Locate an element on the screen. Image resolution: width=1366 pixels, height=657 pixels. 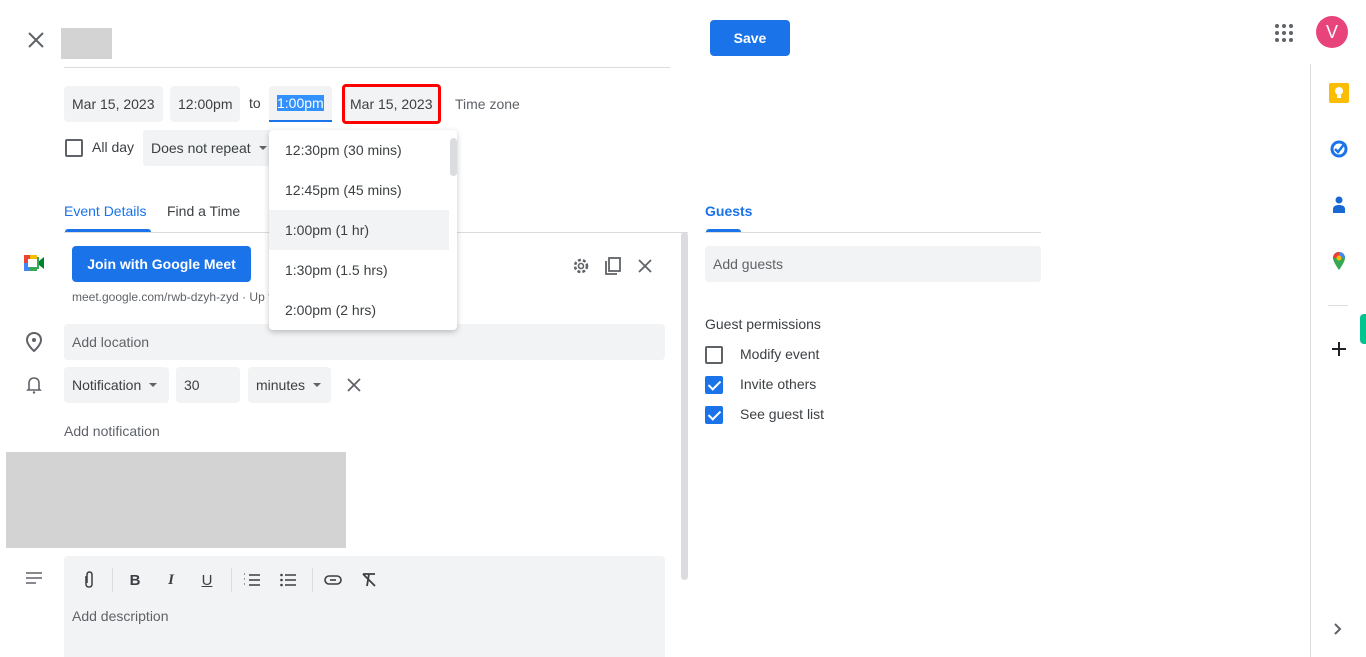
save-button: Save is located at coordinates (750, 38).